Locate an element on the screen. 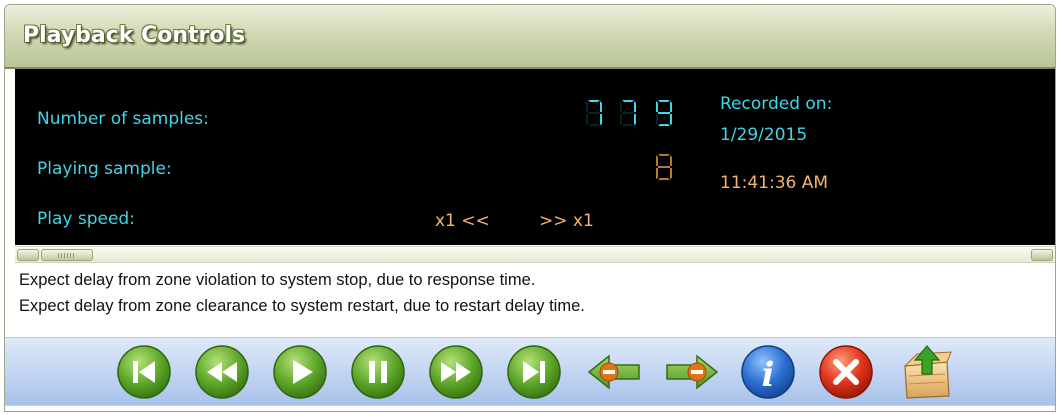  playing-digit is located at coordinates (664, 170).